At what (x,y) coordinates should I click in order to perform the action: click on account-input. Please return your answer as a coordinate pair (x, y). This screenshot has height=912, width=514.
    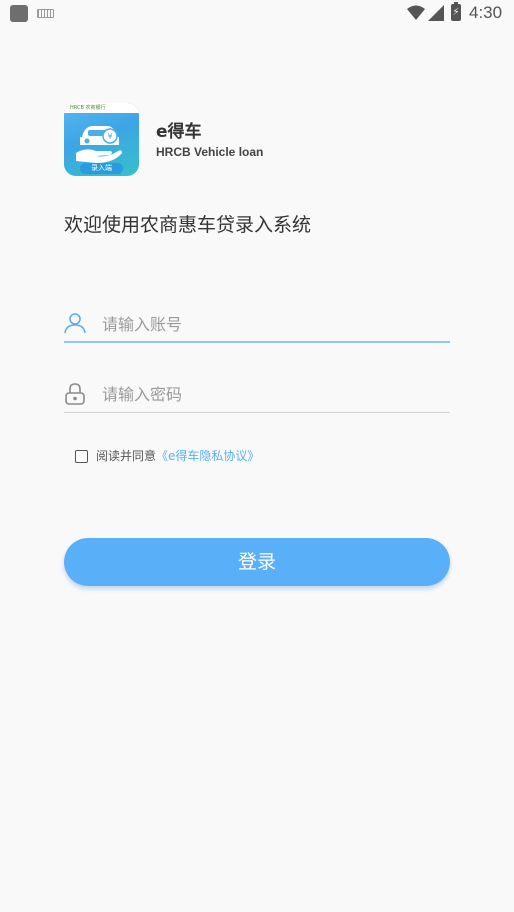
    Looking at the image, I should click on (272, 324).